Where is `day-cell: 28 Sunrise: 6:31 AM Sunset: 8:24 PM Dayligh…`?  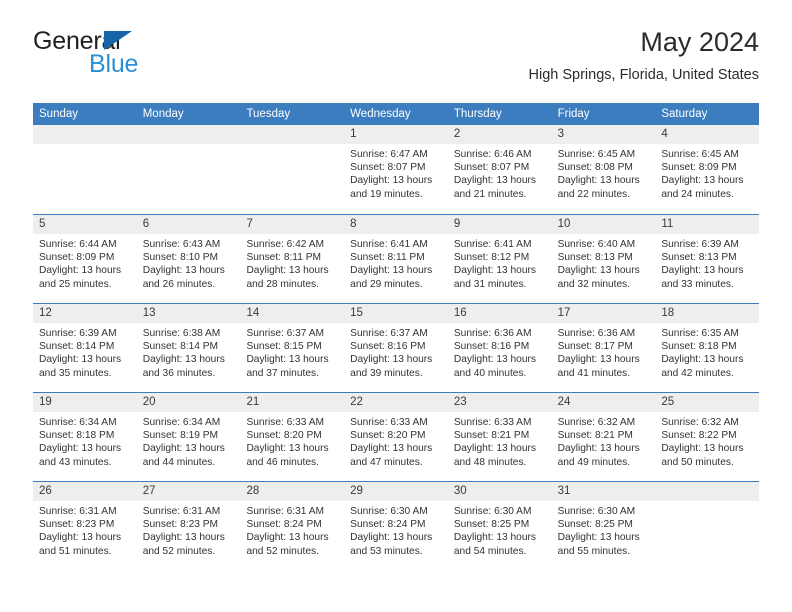
day-cell: 28 Sunrise: 6:31 AM Sunset: 8:24 PM Dayligh… is located at coordinates (292, 526).